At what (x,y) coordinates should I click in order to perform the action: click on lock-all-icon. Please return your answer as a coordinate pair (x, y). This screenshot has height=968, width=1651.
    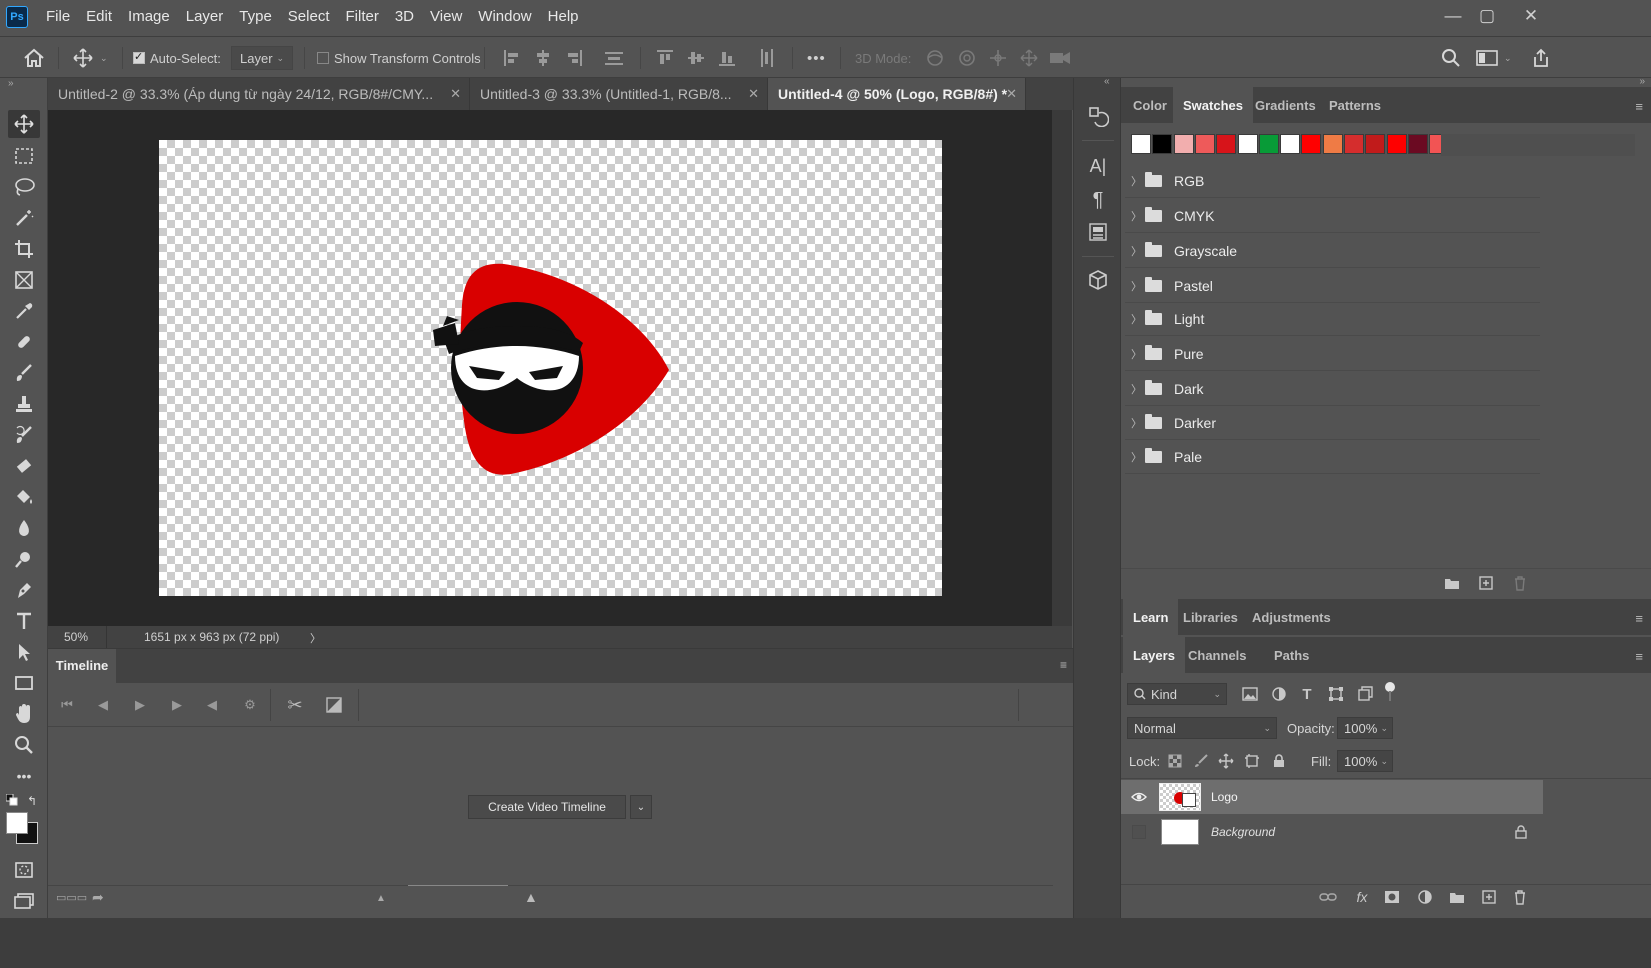
    Looking at the image, I should click on (1279, 761).